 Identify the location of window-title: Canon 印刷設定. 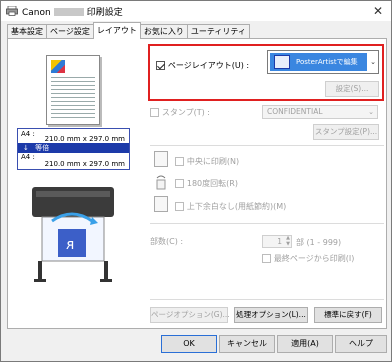
(72, 11).